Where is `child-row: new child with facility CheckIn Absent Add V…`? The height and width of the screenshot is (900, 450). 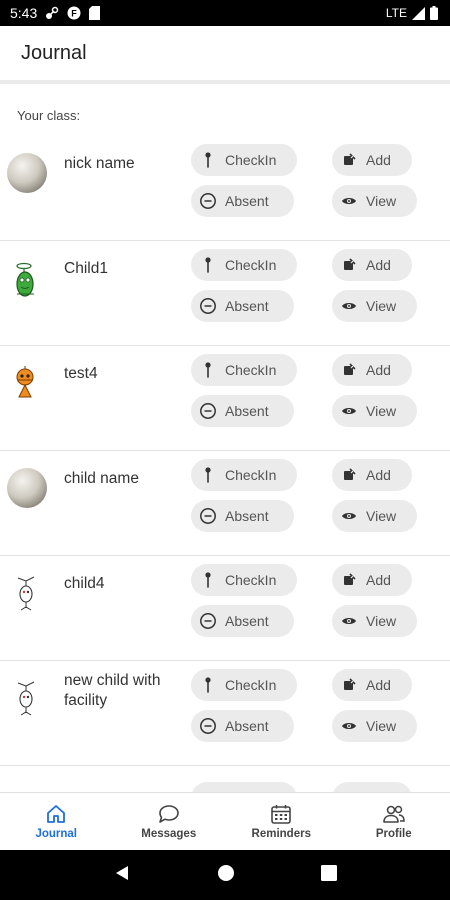
child-row: new child with facility CheckIn Absent Add V… is located at coordinates (225, 713).